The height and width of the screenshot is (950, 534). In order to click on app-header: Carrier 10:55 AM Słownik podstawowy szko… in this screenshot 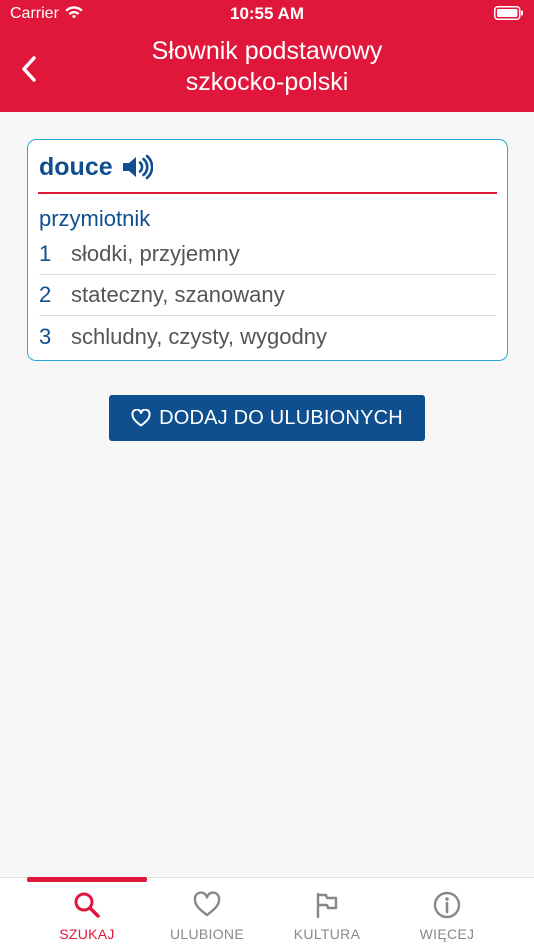, I will do `click(267, 56)`.